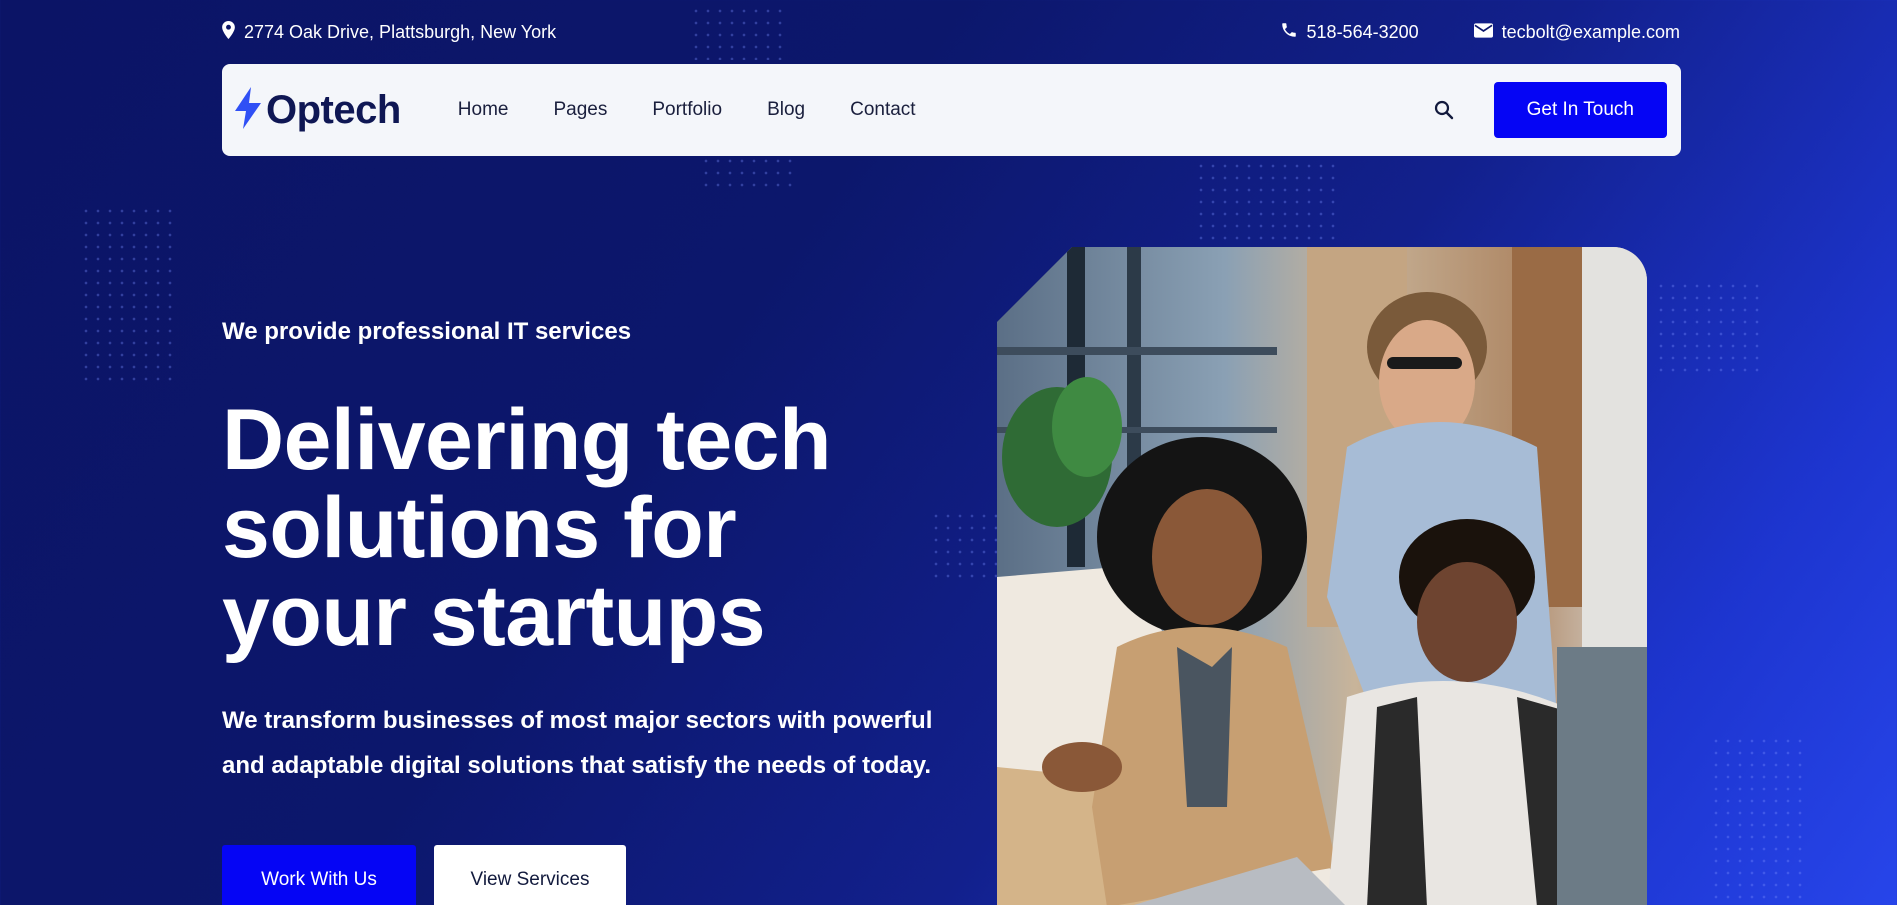 Image resolution: width=1897 pixels, height=905 pixels. Describe the element at coordinates (530, 875) in the screenshot. I see `view-services-button: View Services` at that location.